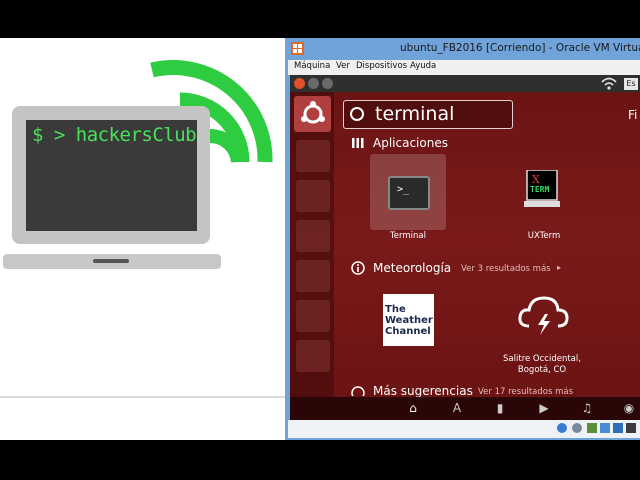  I want to click on launcher-files-icon, so click(313, 156).